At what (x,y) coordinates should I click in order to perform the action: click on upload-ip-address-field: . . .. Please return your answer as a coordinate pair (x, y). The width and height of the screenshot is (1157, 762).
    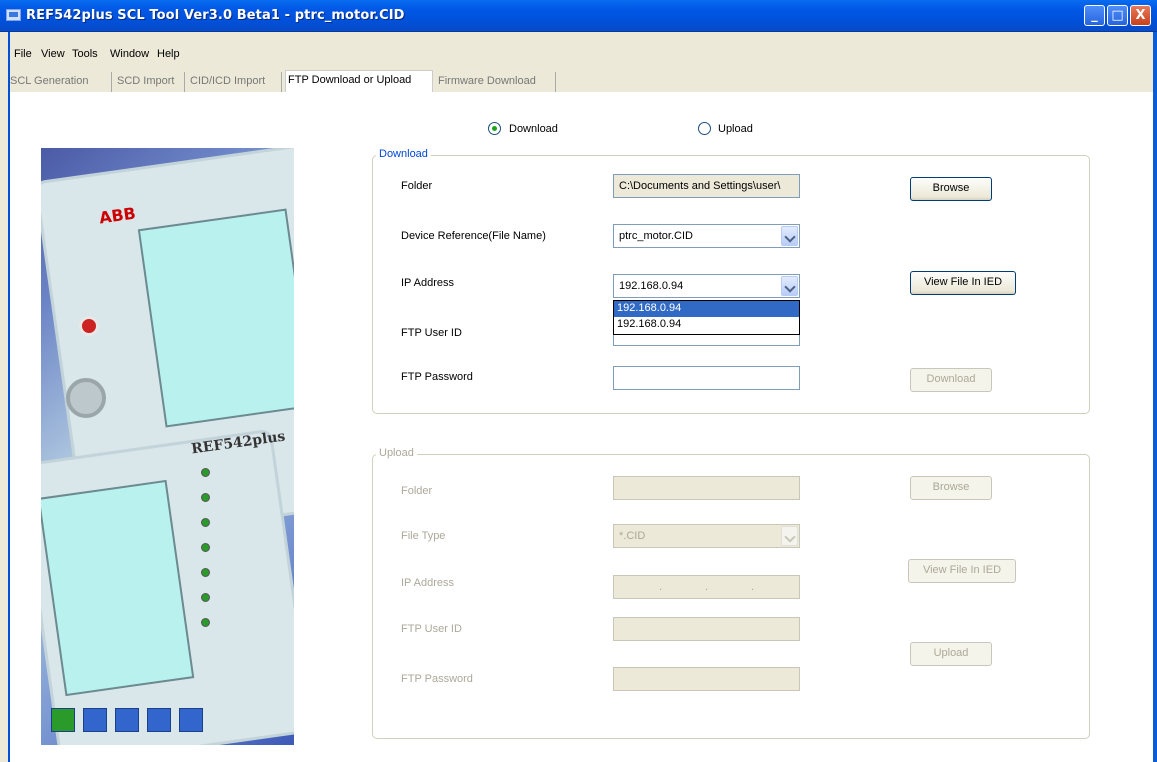
    Looking at the image, I should click on (706, 587).